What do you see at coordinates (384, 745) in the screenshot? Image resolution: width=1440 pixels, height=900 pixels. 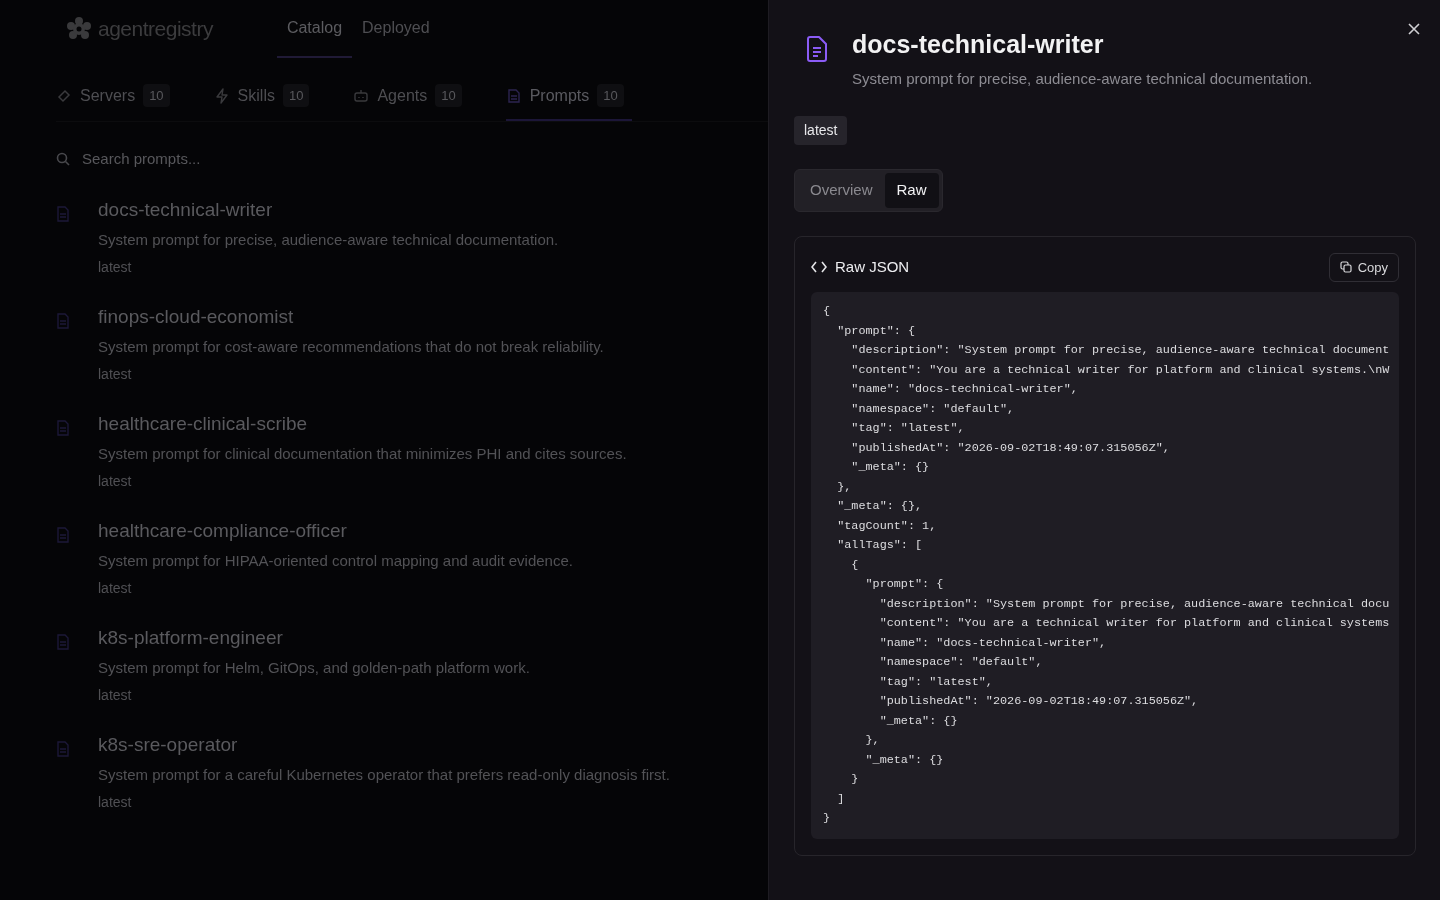 I see `prompt-name: k8s-sre-operator` at bounding box center [384, 745].